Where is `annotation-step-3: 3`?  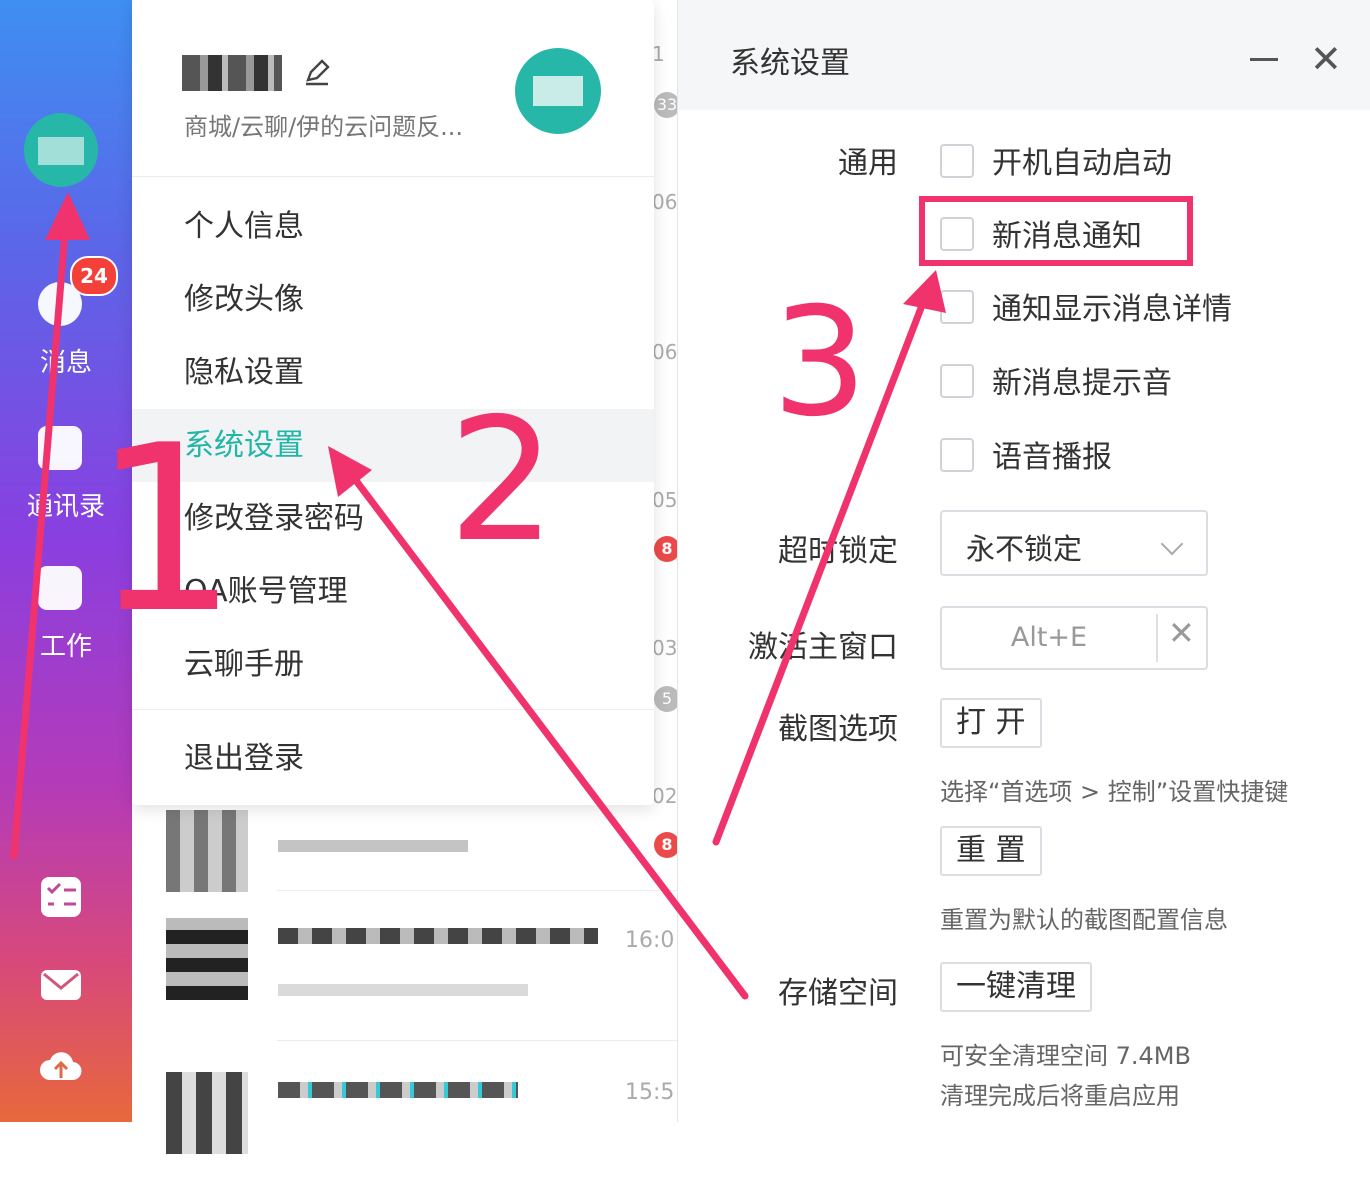 annotation-step-3: 3 is located at coordinates (820, 363).